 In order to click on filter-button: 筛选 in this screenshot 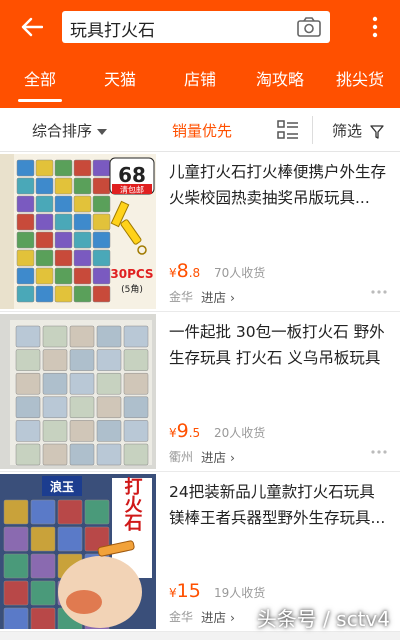, I will do `click(358, 130)`.